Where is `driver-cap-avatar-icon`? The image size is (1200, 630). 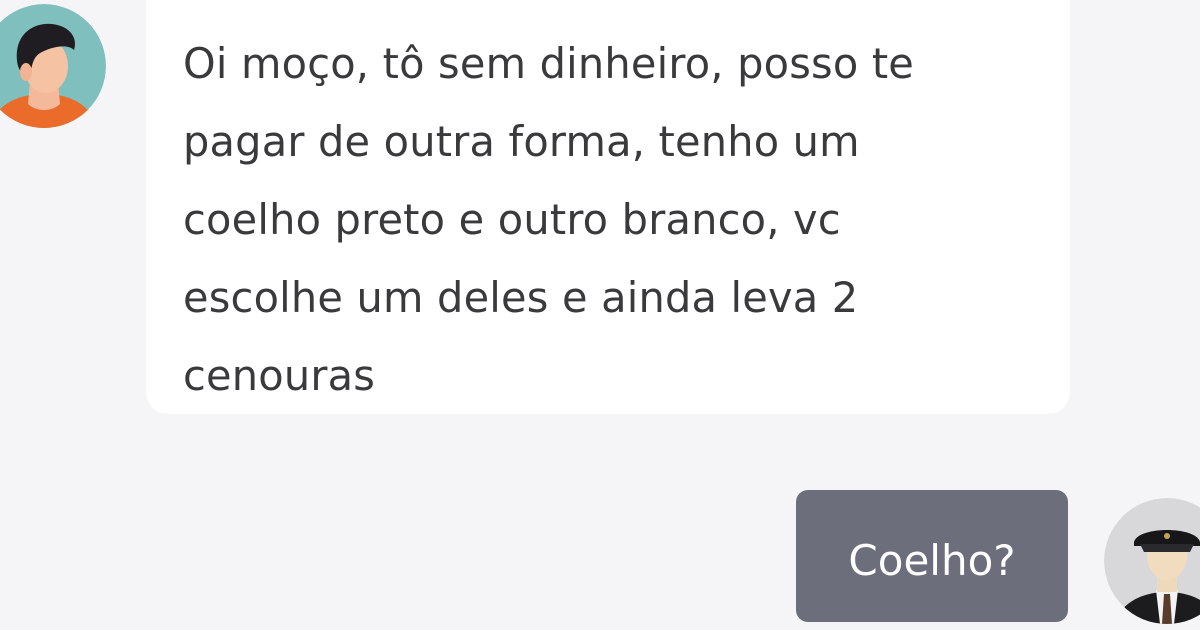
driver-cap-avatar-icon is located at coordinates (1152, 561).